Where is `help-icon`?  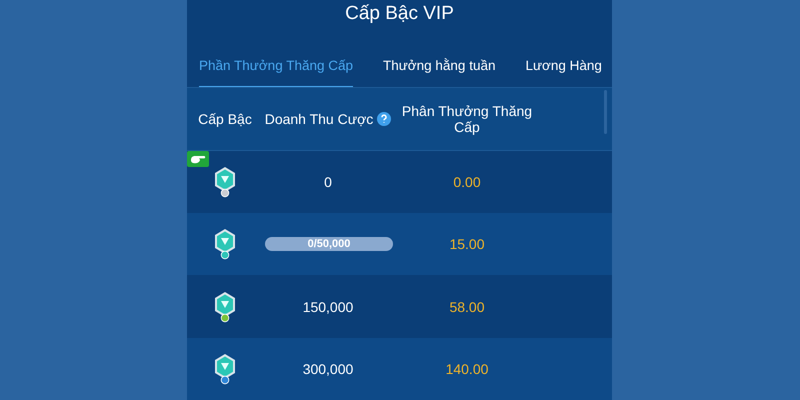 help-icon is located at coordinates (384, 119).